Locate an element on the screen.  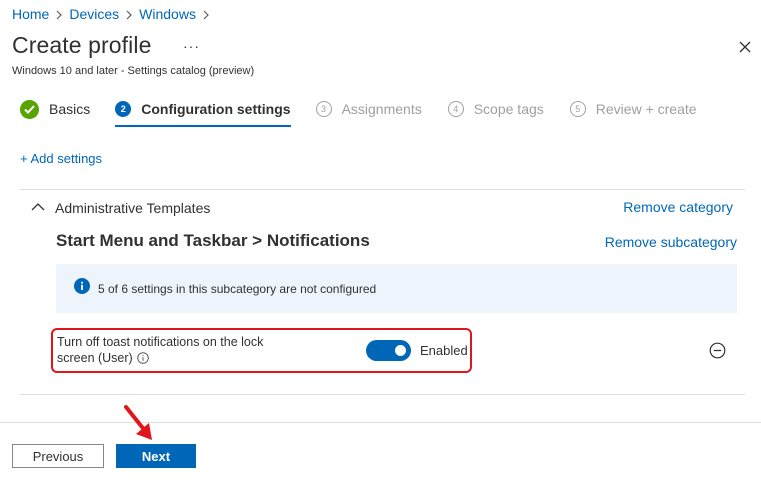
more-options-button: ··· is located at coordinates (191, 46).